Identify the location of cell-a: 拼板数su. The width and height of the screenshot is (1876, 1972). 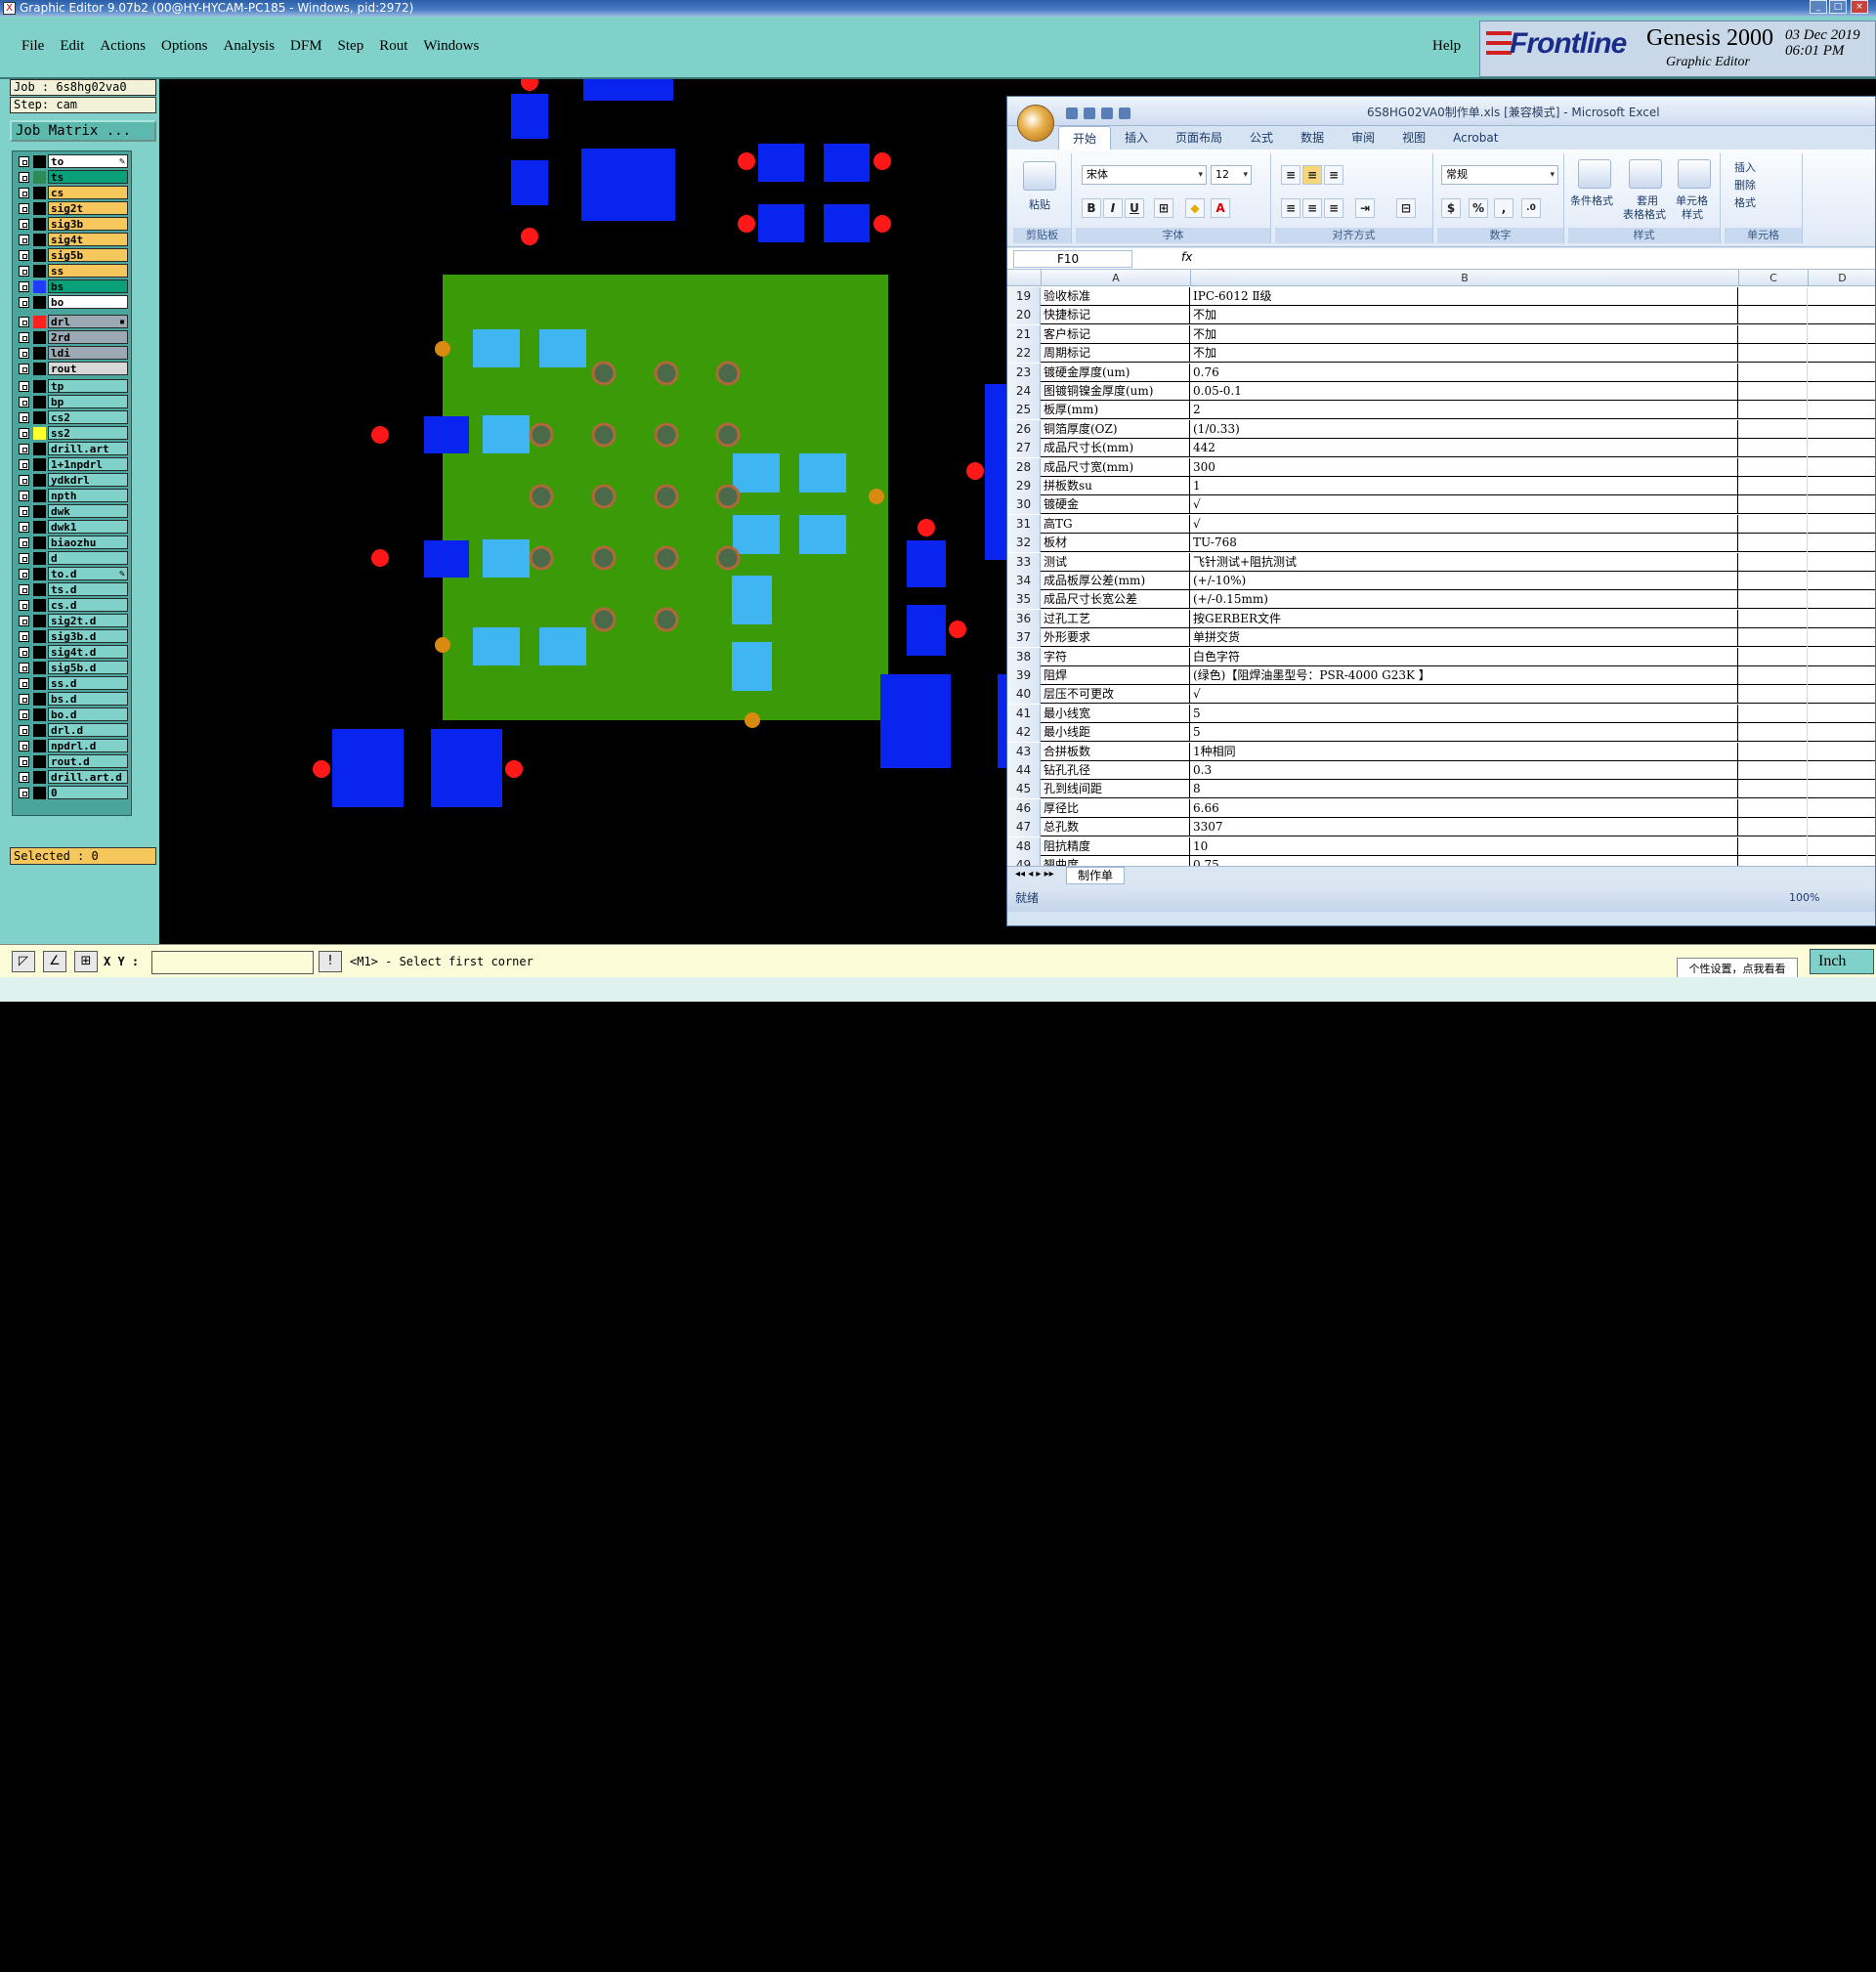
(1116, 486).